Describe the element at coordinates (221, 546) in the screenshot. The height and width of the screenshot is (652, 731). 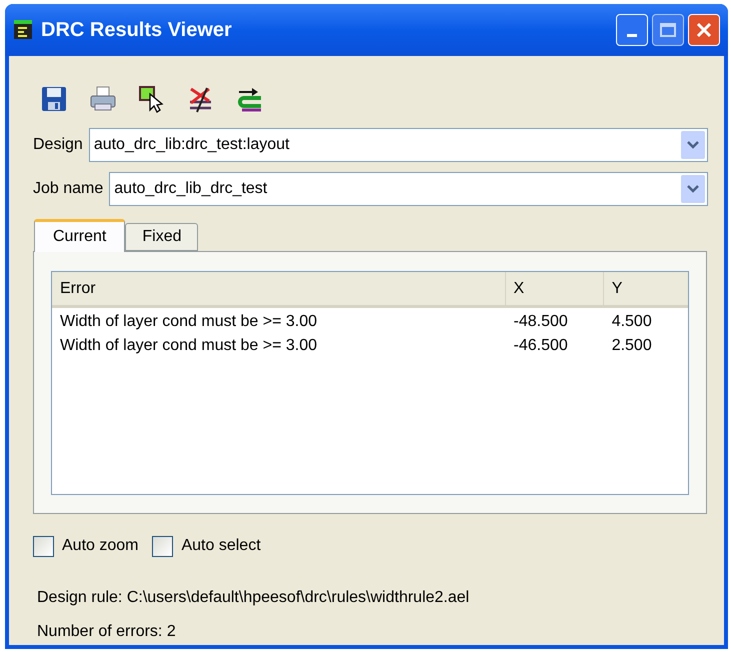
I see `checkbox-label: Auto select` at that location.